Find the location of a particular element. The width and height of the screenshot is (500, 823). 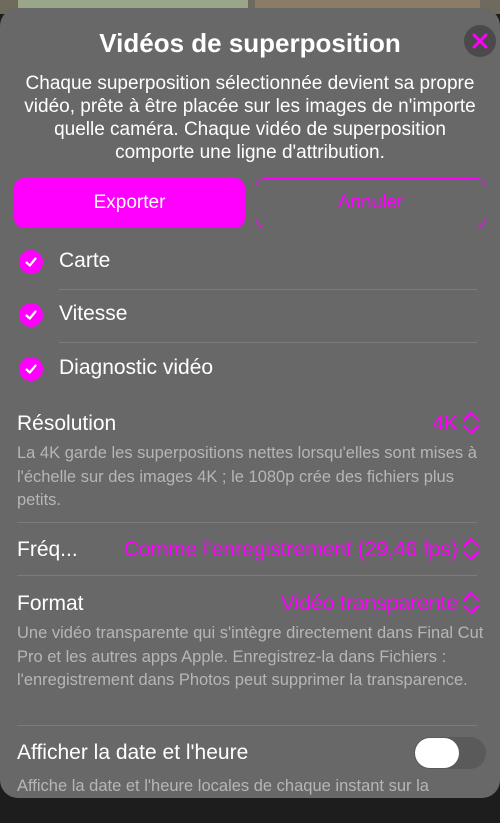

format-label: Format is located at coordinates (50, 603).